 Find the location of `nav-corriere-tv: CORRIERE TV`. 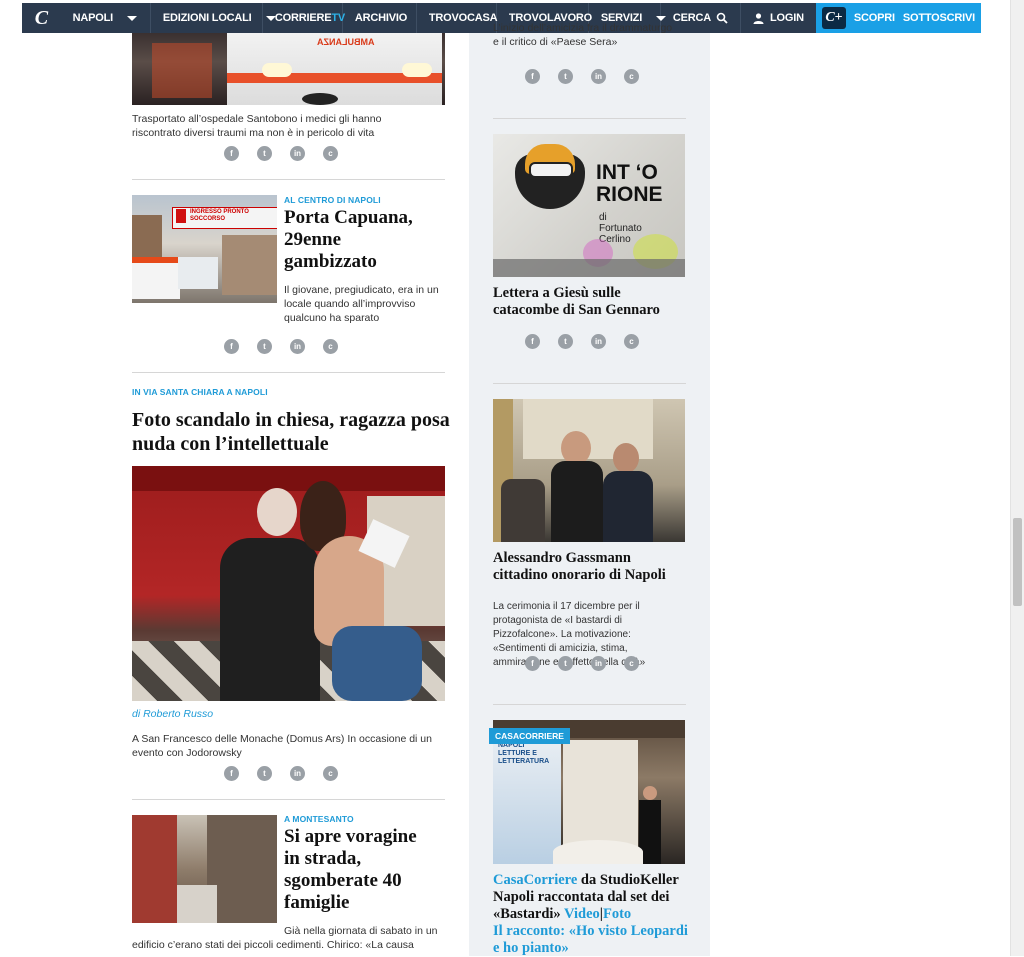

nav-corriere-tv: CORRIERE TV is located at coordinates (304, 18).